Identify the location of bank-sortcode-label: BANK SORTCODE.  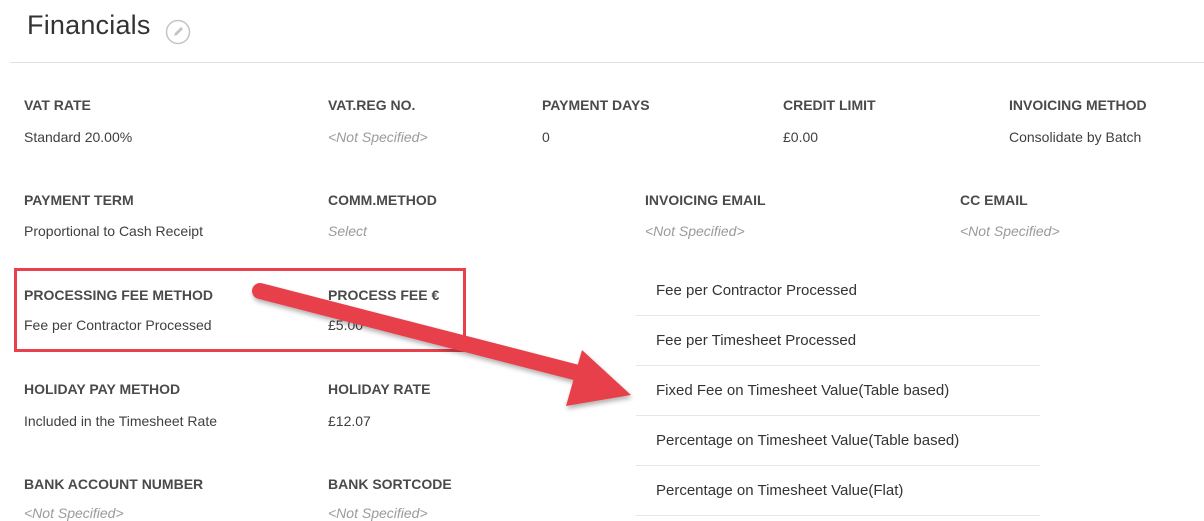
(390, 484).